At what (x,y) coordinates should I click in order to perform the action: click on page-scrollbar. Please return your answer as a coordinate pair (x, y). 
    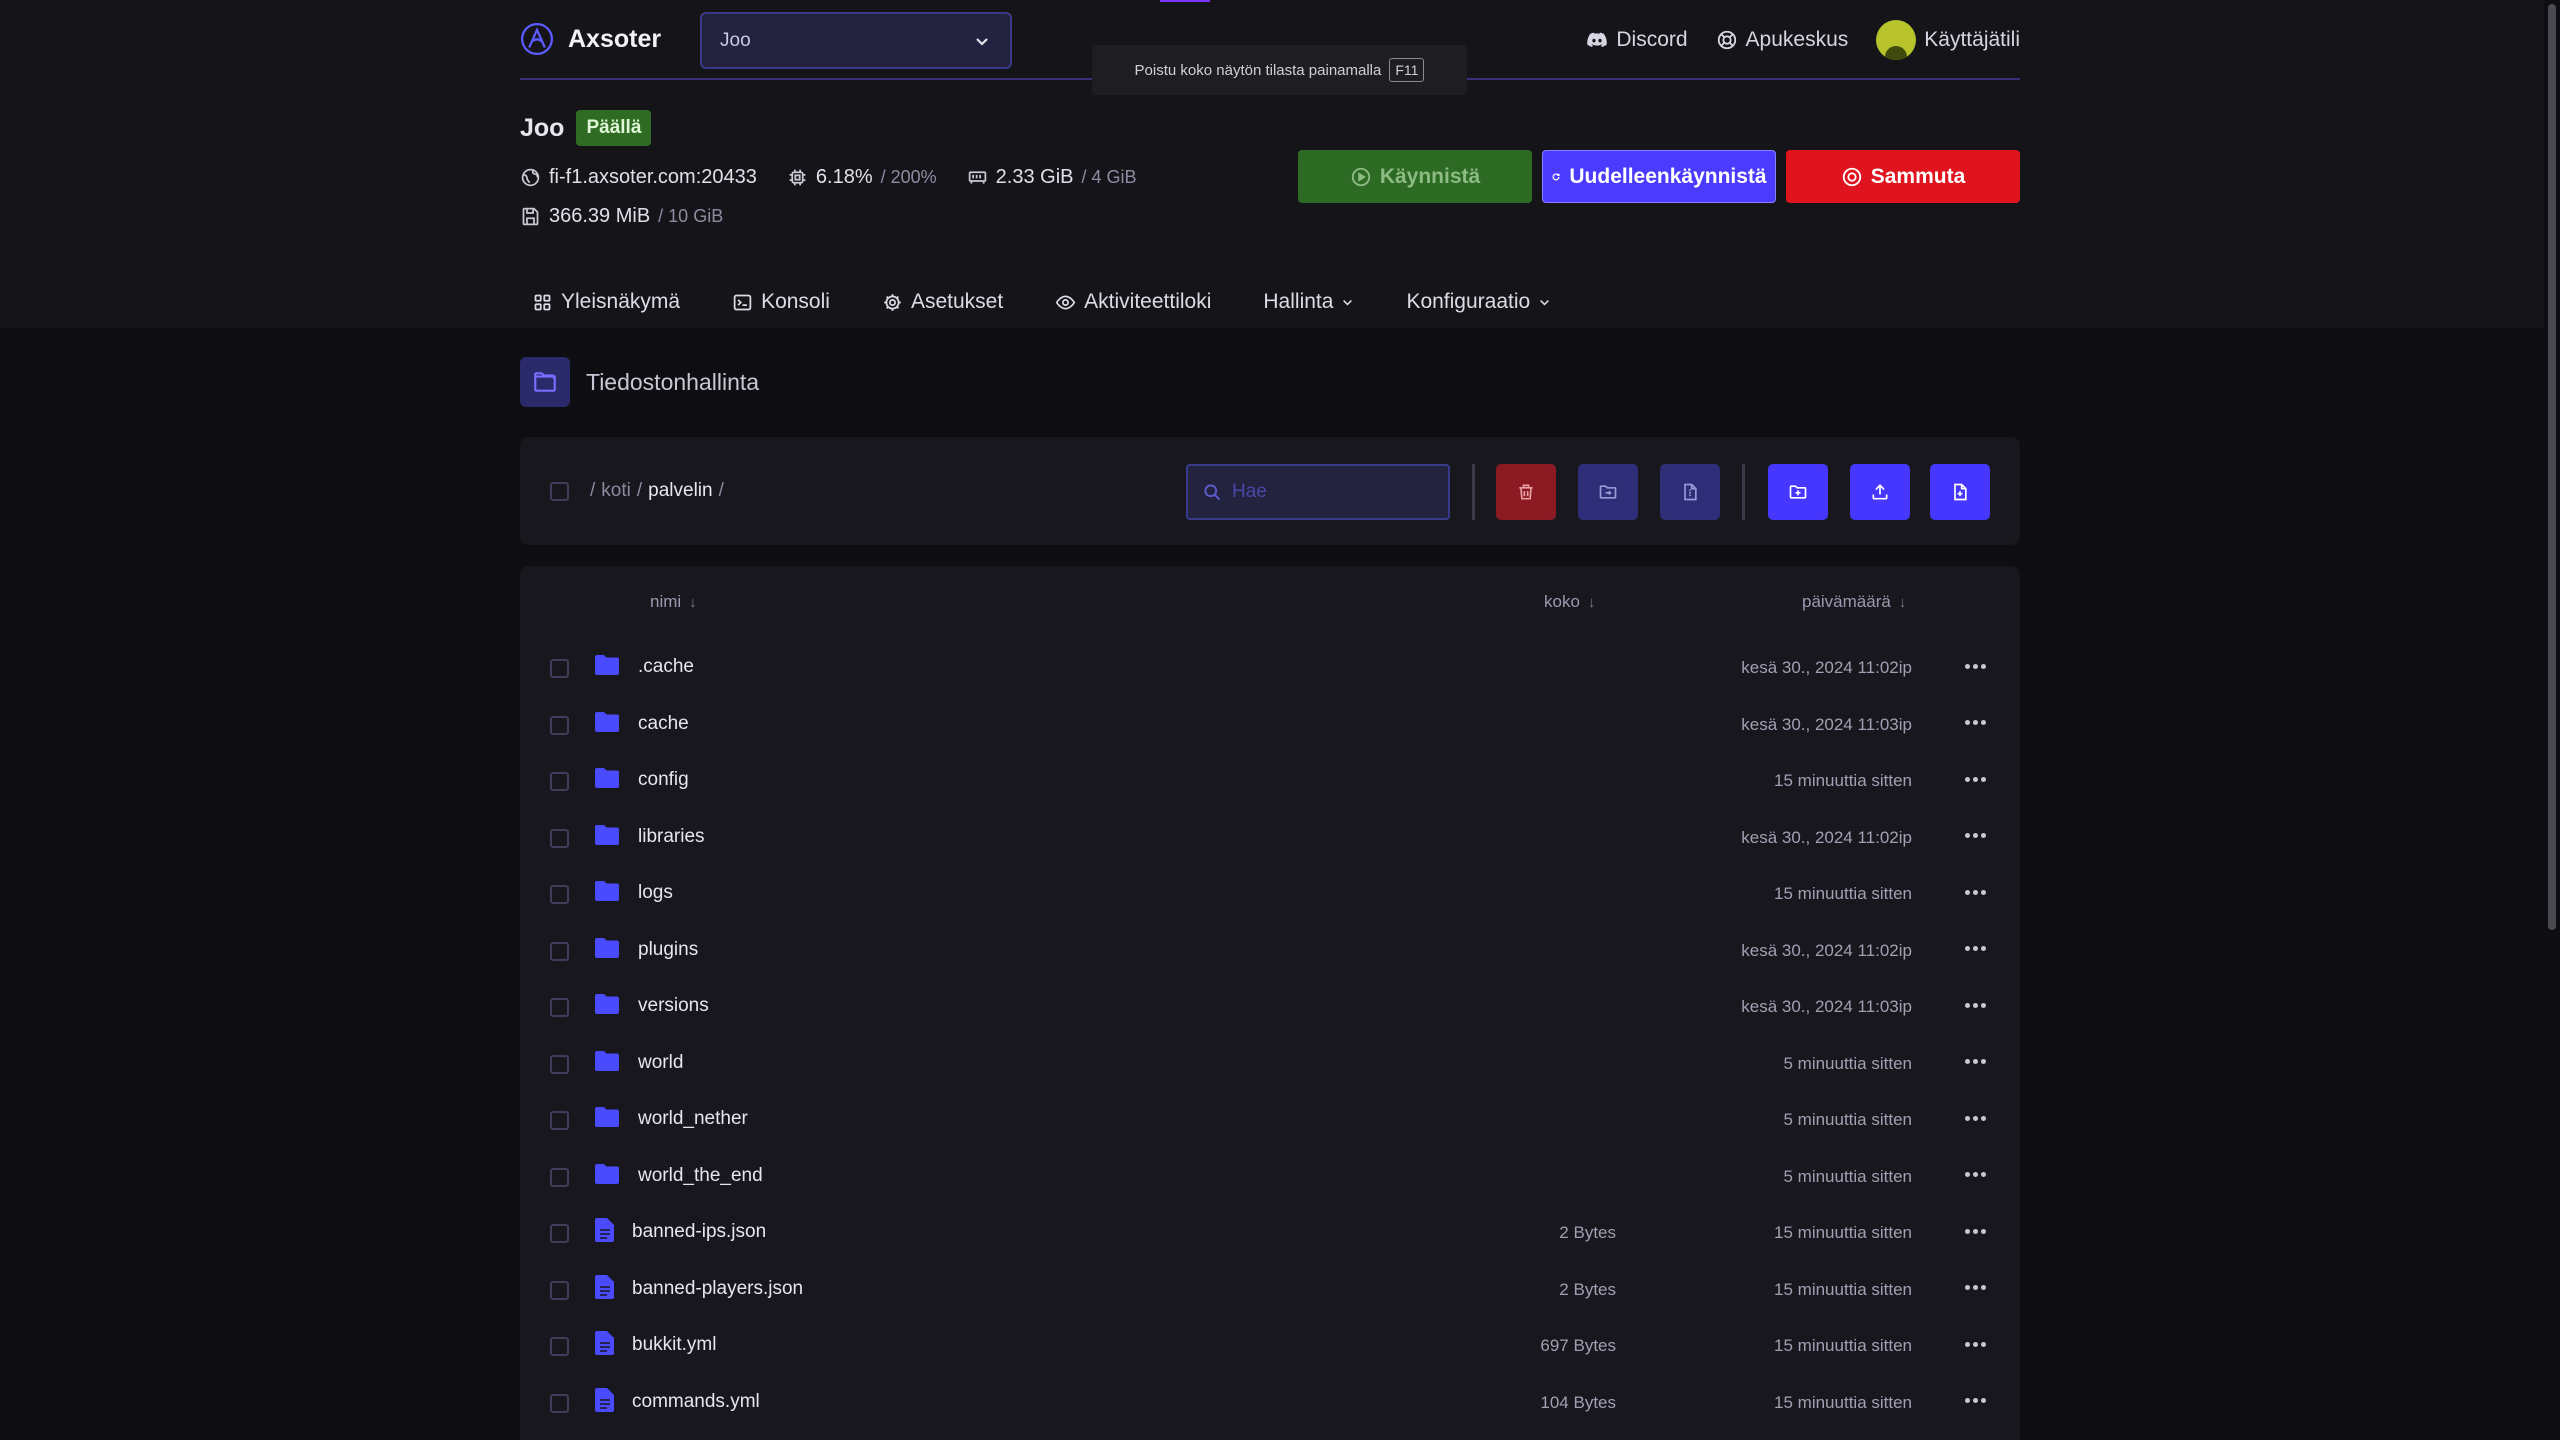
    Looking at the image, I should click on (2552, 720).